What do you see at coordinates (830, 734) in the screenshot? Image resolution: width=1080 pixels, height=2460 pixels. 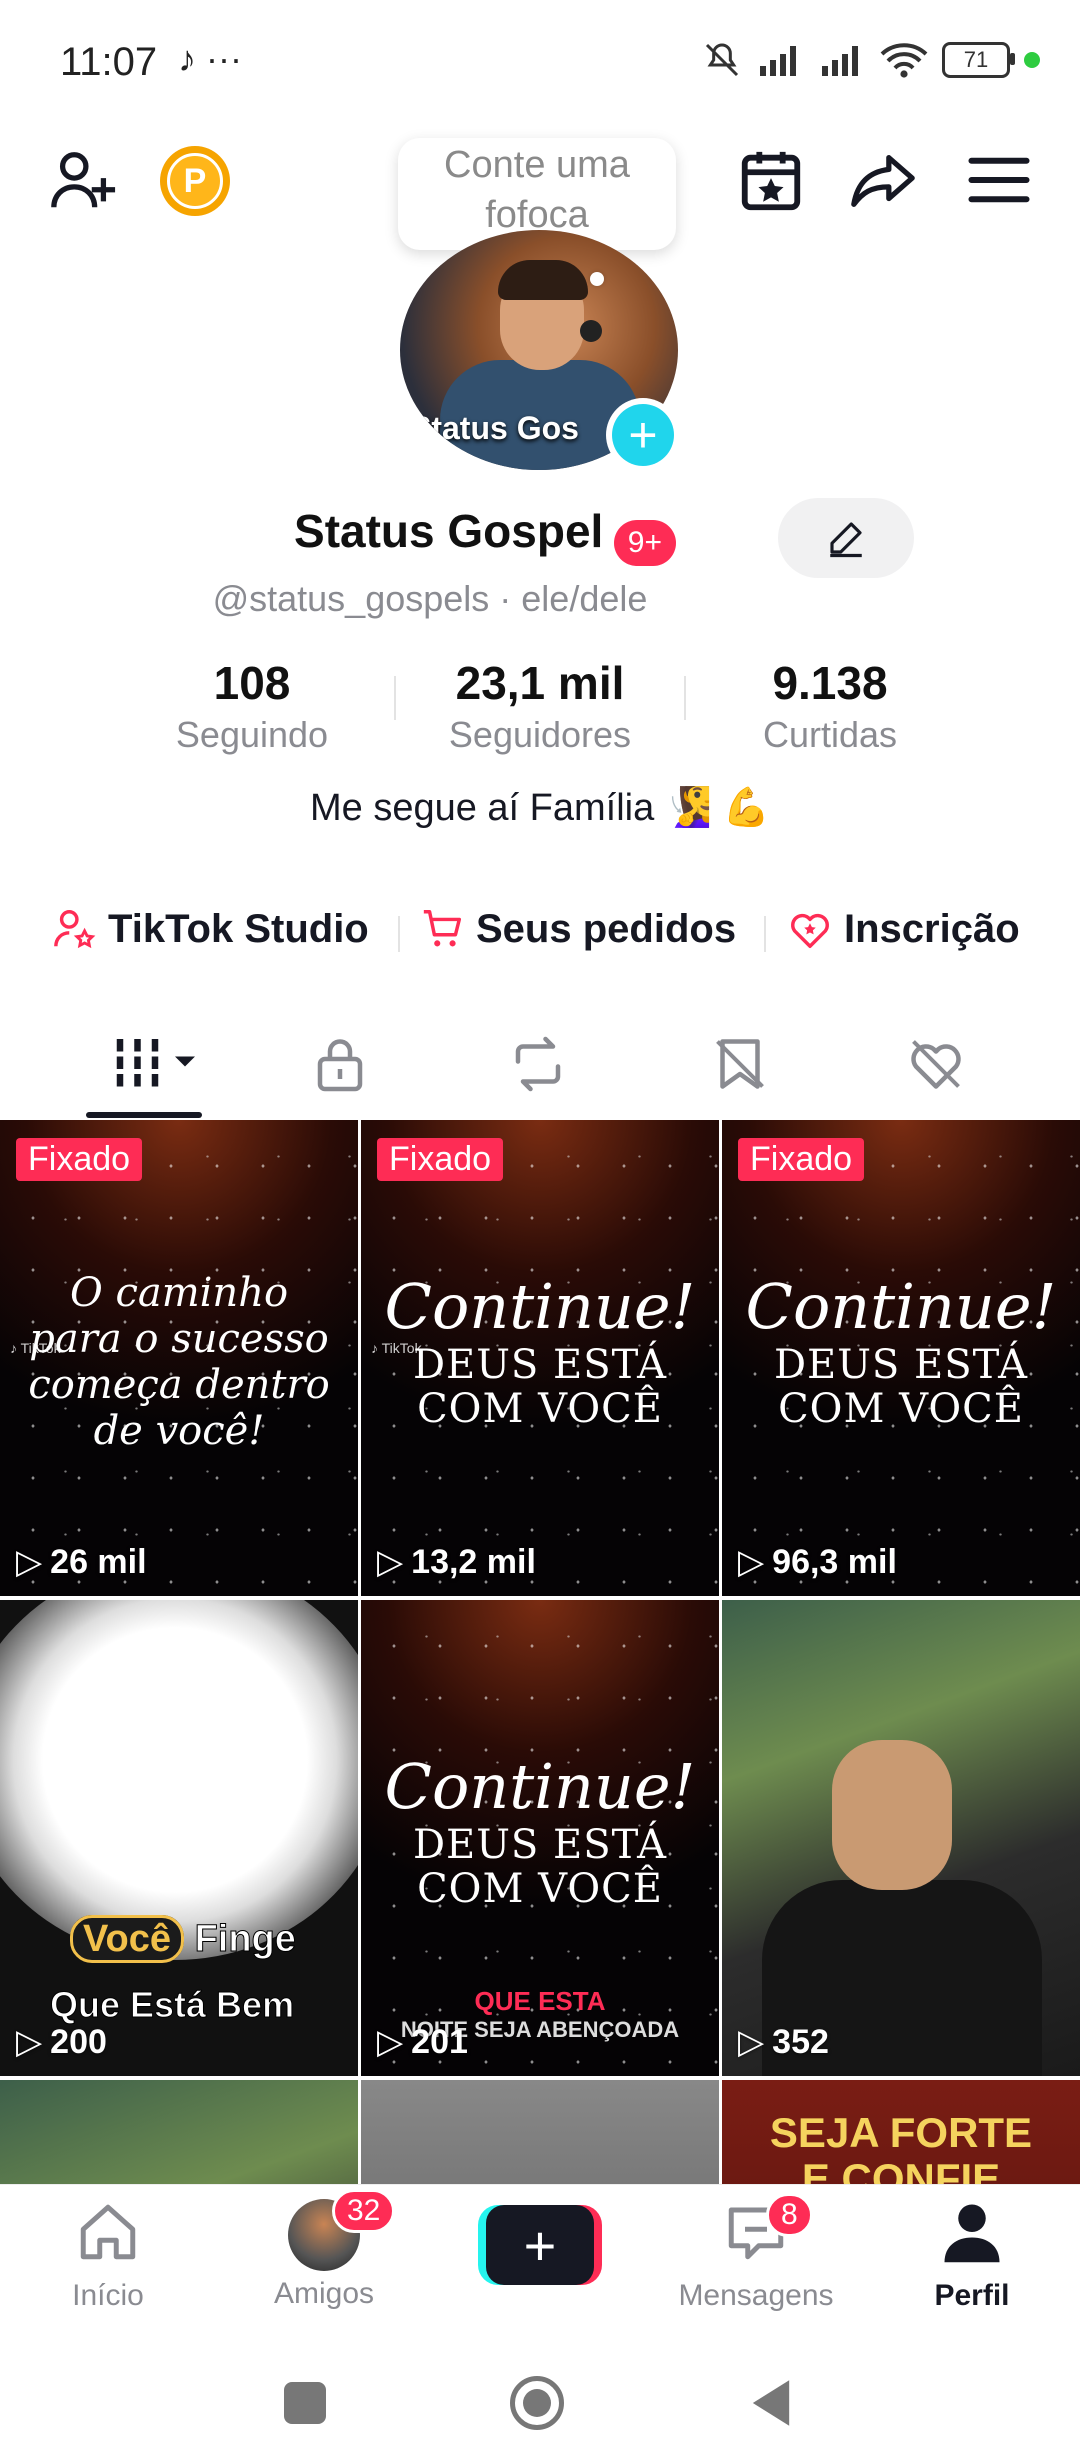 I see `stat-label: Curtidas` at bounding box center [830, 734].